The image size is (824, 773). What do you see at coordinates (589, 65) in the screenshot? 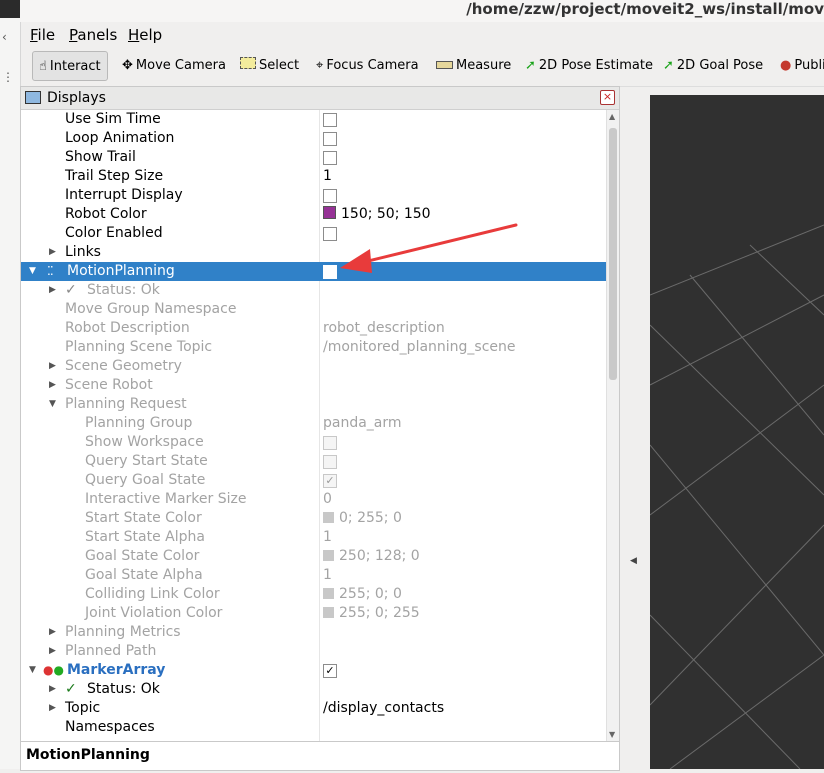
I see `pose-estimate-tool-button: ➚ 2D Pose Estimate` at bounding box center [589, 65].